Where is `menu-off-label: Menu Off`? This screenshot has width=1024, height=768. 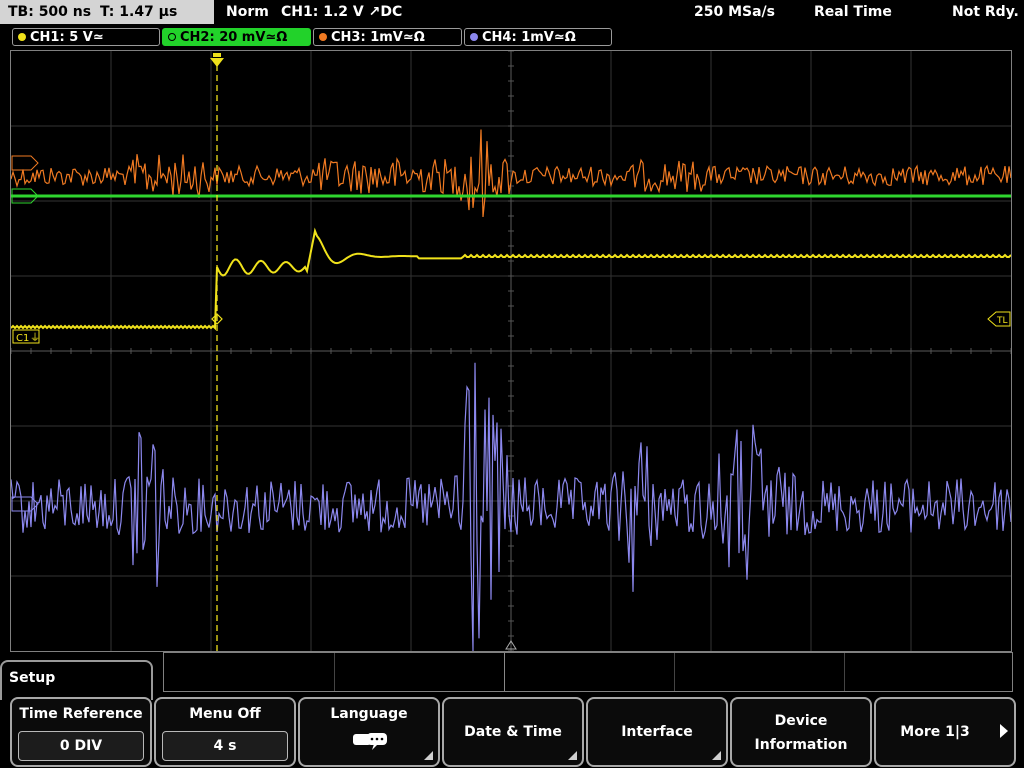 menu-off-label: Menu Off is located at coordinates (225, 714).